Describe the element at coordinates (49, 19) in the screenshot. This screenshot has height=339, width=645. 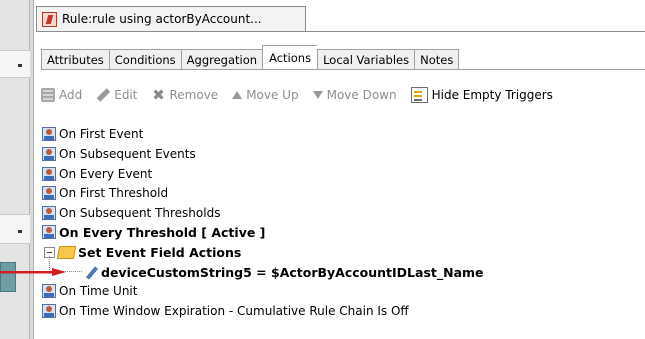
I see `rule-icon` at that location.